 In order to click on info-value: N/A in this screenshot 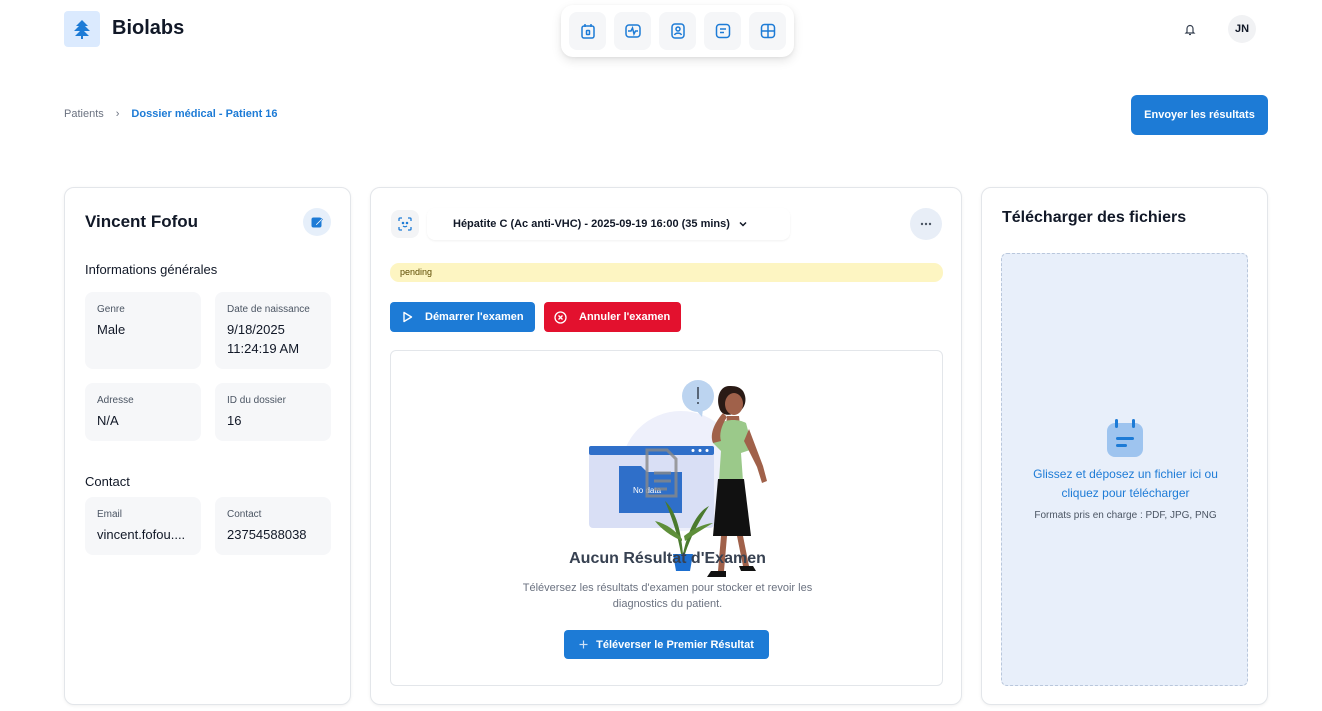, I will do `click(108, 420)`.